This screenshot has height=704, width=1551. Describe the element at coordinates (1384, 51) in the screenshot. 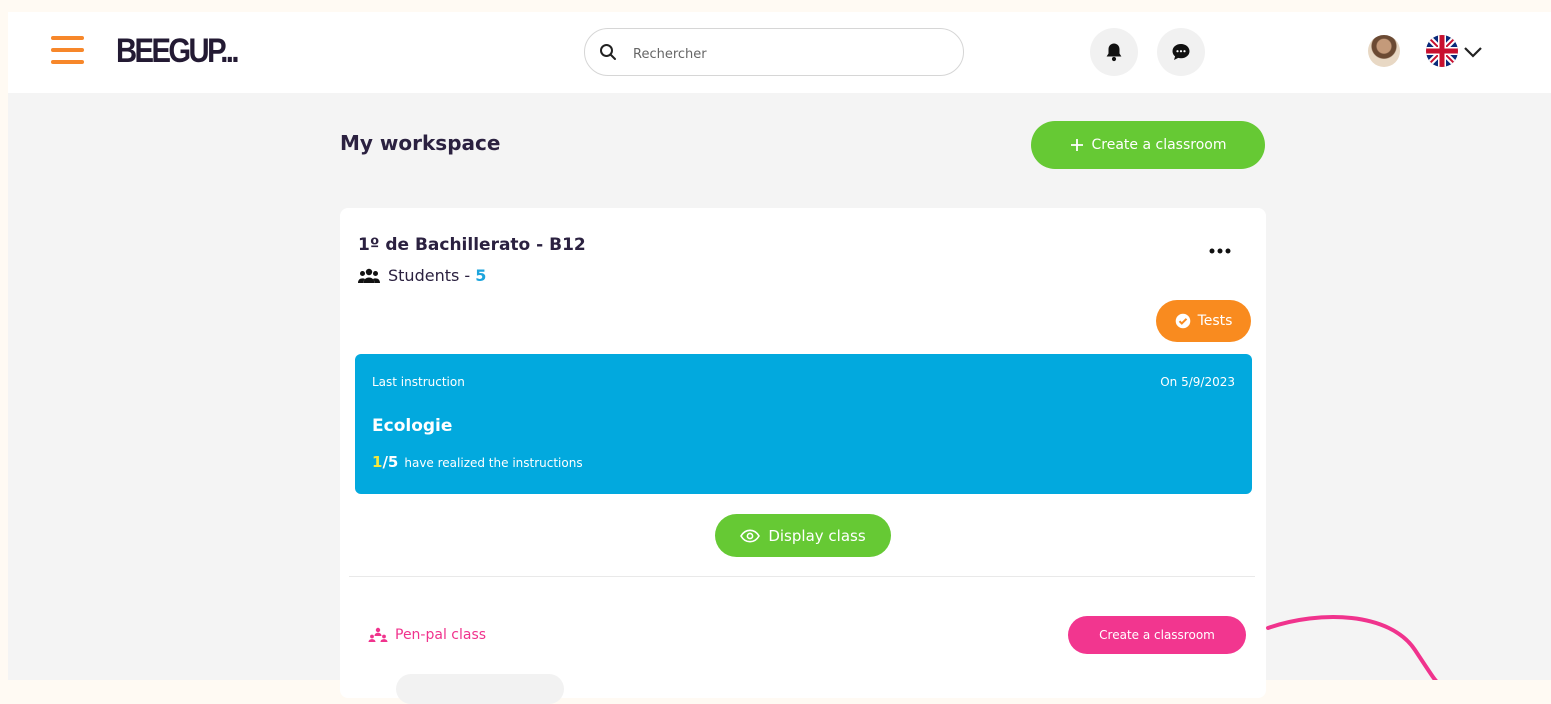

I see `avatar` at that location.